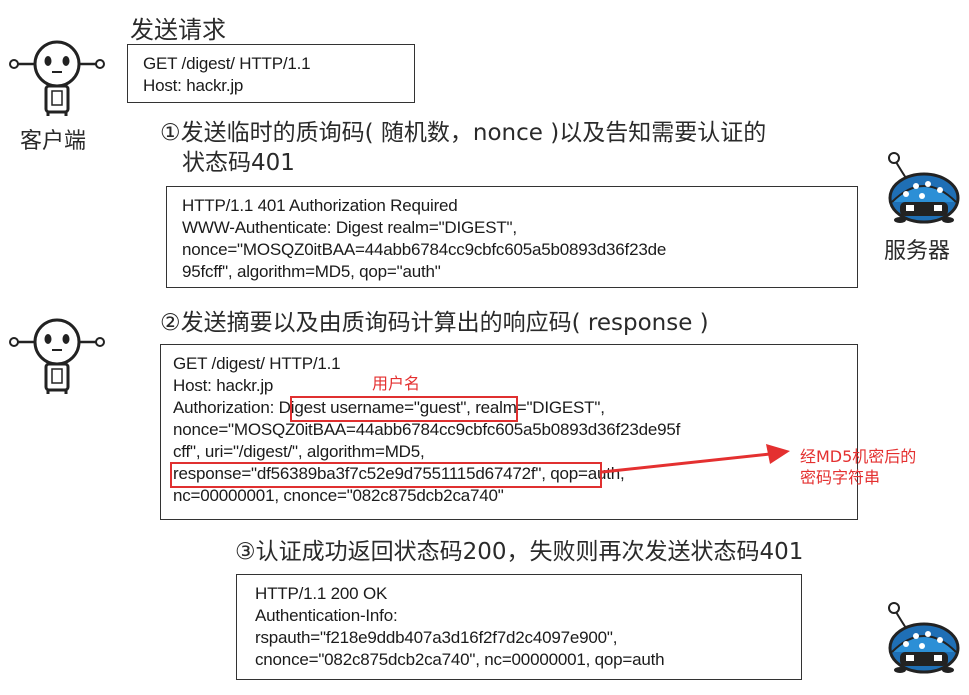 The image size is (969, 695). I want to click on md5-annotation-line: 经MD5机密后的, so click(858, 456).